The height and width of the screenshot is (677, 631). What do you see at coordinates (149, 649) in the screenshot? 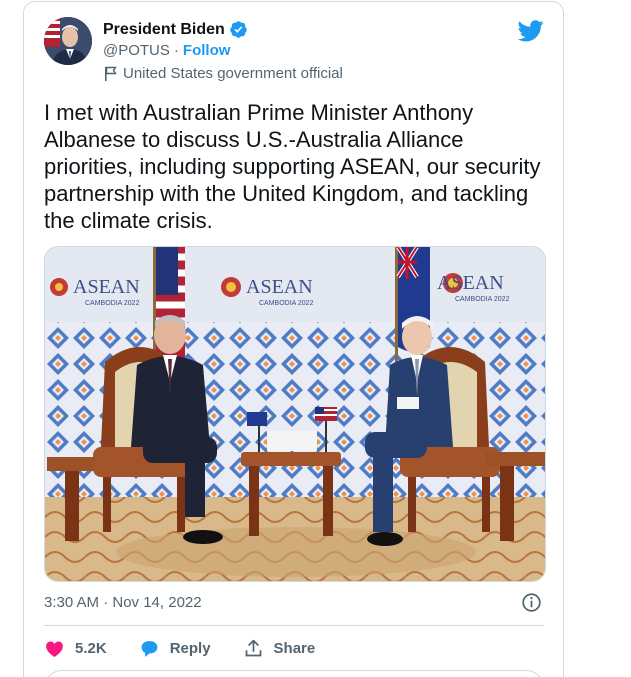
I see `reply-bubble-icon` at bounding box center [149, 649].